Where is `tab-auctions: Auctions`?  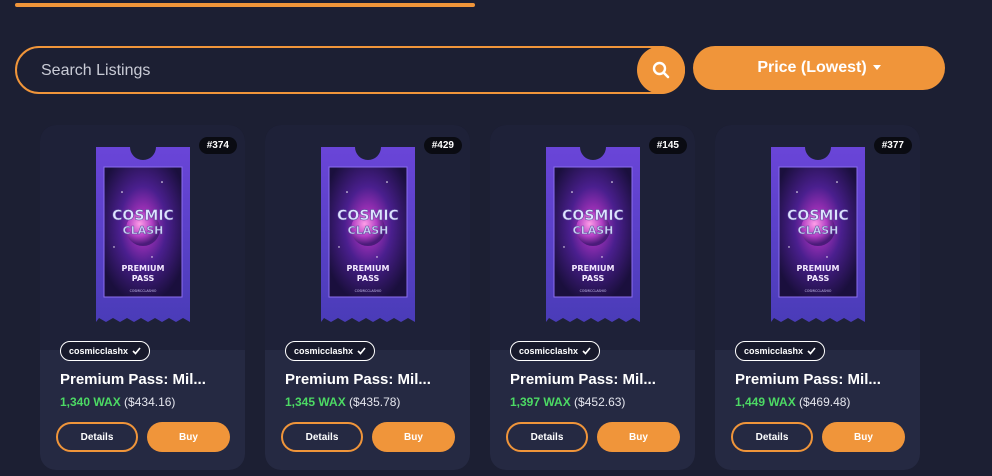
tab-auctions: Auctions is located at coordinates (720, 4).